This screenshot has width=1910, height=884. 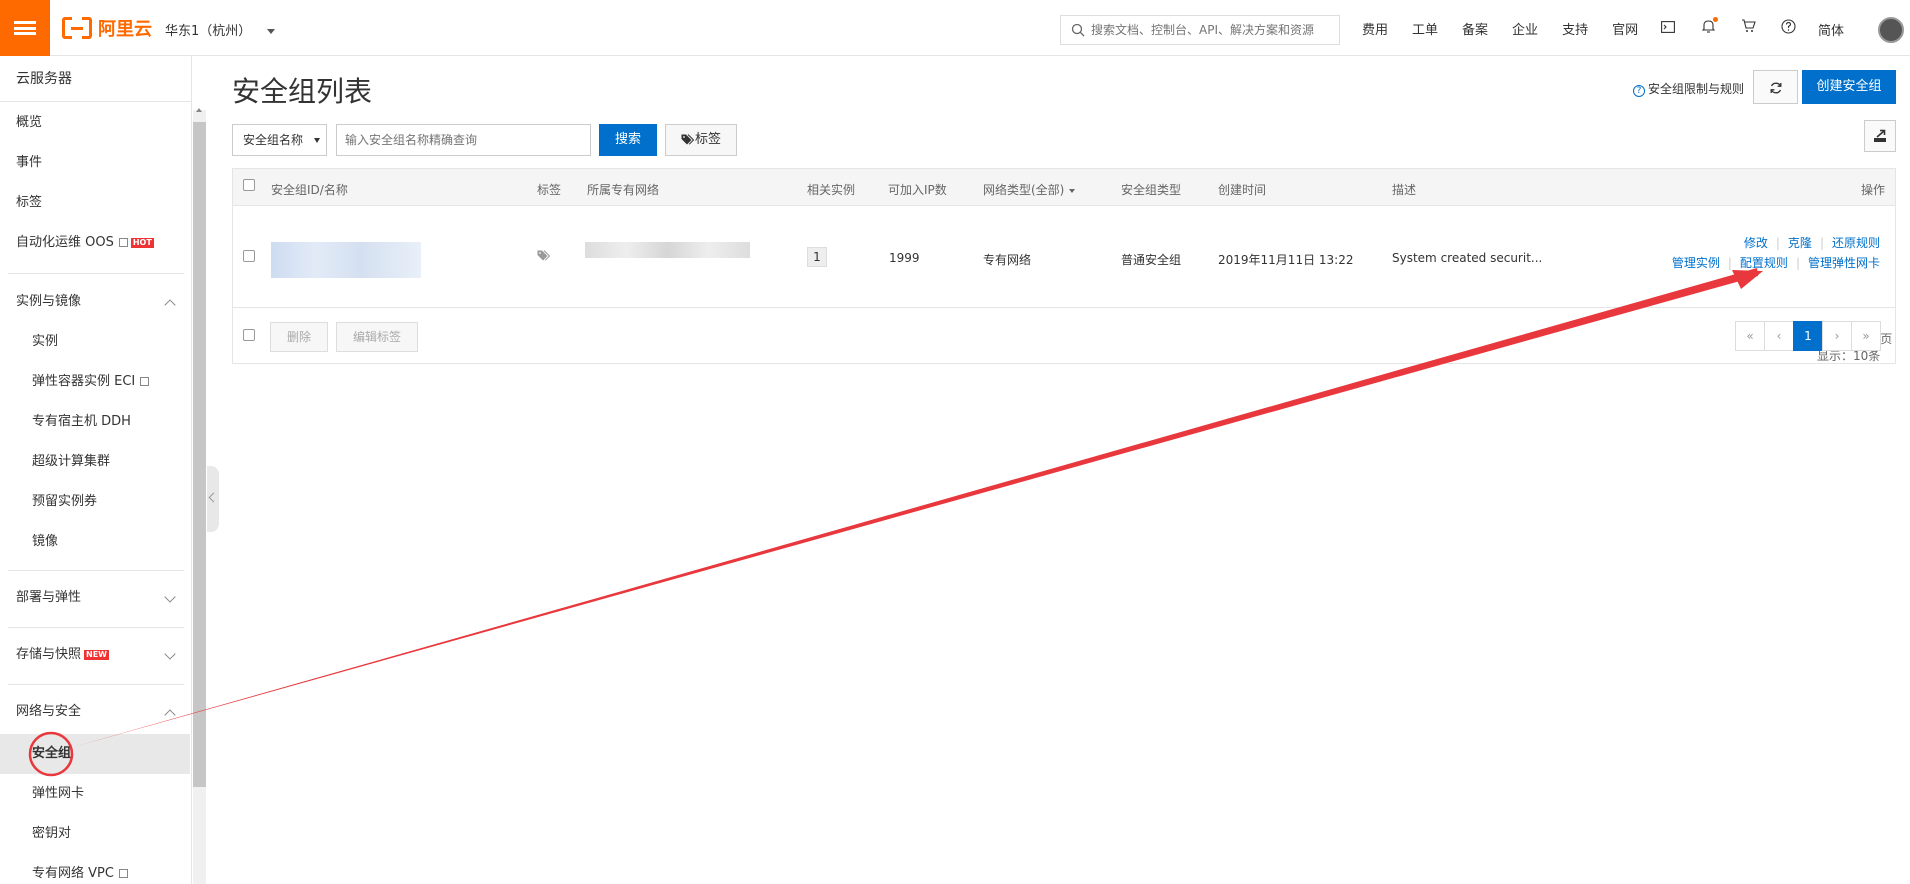 What do you see at coordinates (95, 422) in the screenshot?
I see `sidebar-item-ddh: 专有宿主机 DDH` at bounding box center [95, 422].